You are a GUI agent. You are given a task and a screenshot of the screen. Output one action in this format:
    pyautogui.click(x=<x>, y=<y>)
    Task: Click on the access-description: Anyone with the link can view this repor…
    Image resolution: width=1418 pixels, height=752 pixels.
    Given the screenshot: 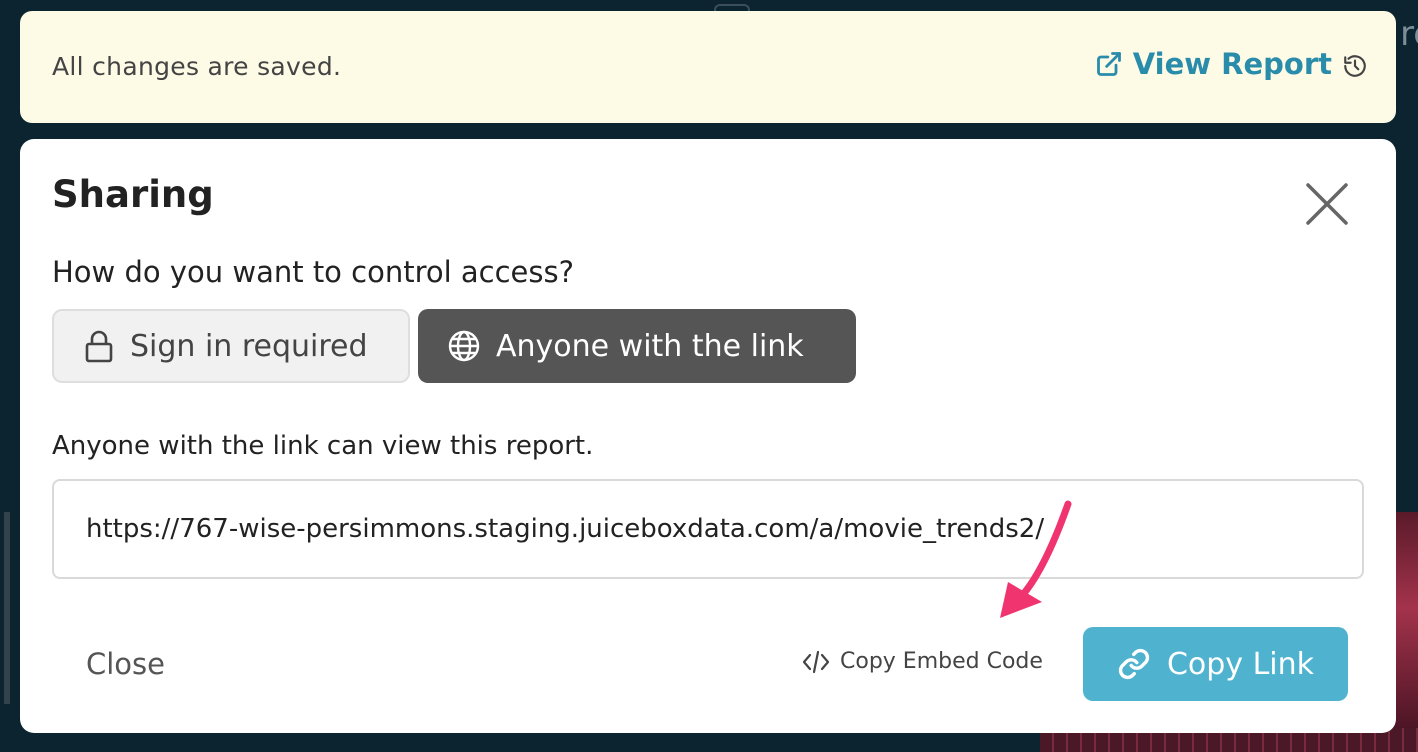 What is the action you would take?
    pyautogui.click(x=323, y=446)
    